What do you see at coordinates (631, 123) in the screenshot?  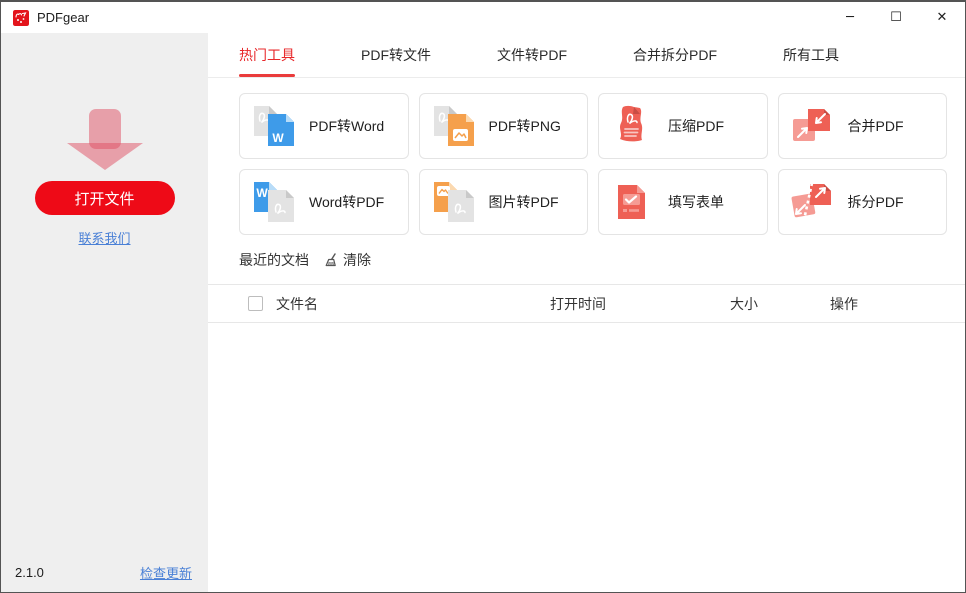 I see `compress-pdf-icon` at bounding box center [631, 123].